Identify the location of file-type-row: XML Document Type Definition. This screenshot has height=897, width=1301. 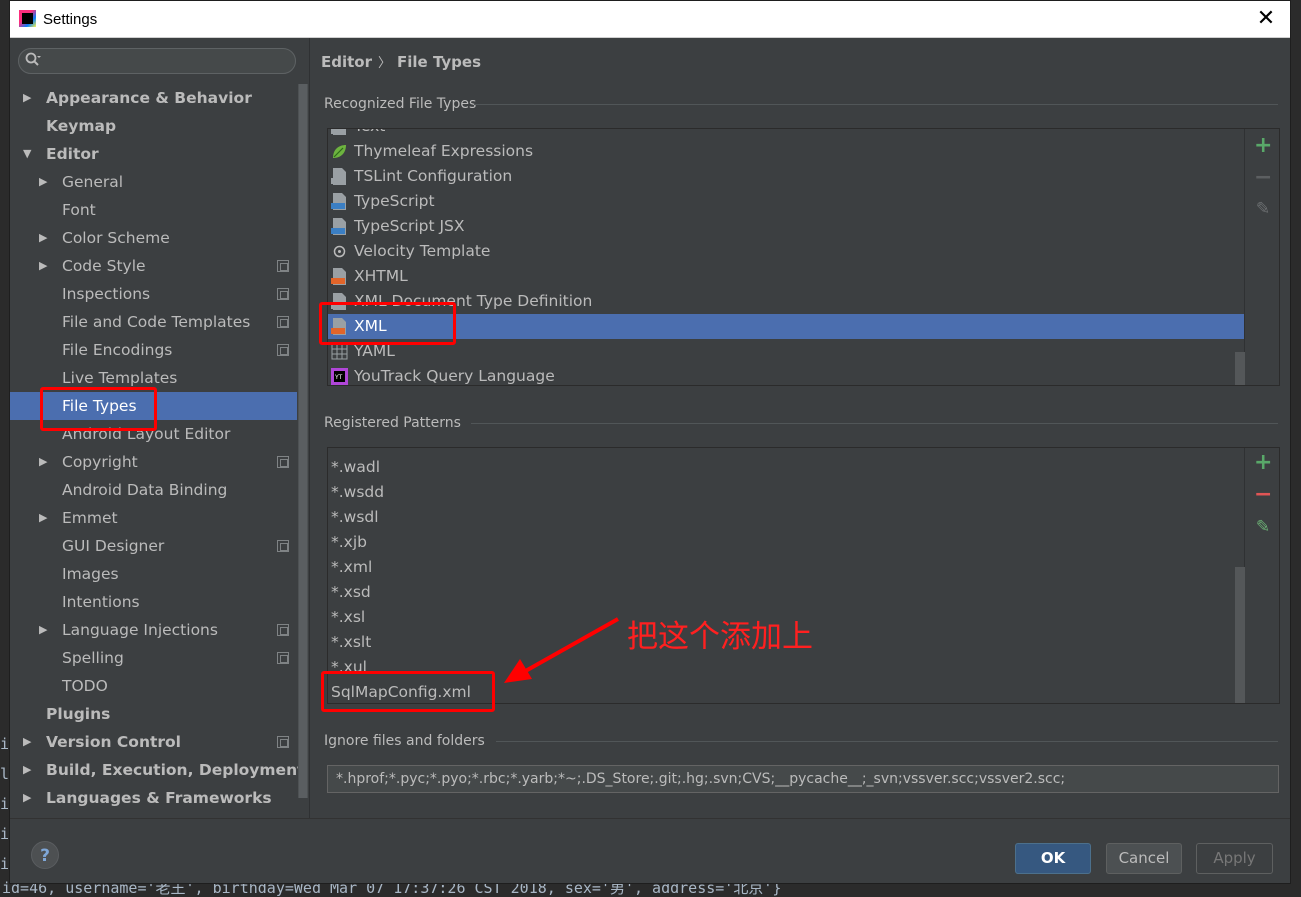
(786, 301).